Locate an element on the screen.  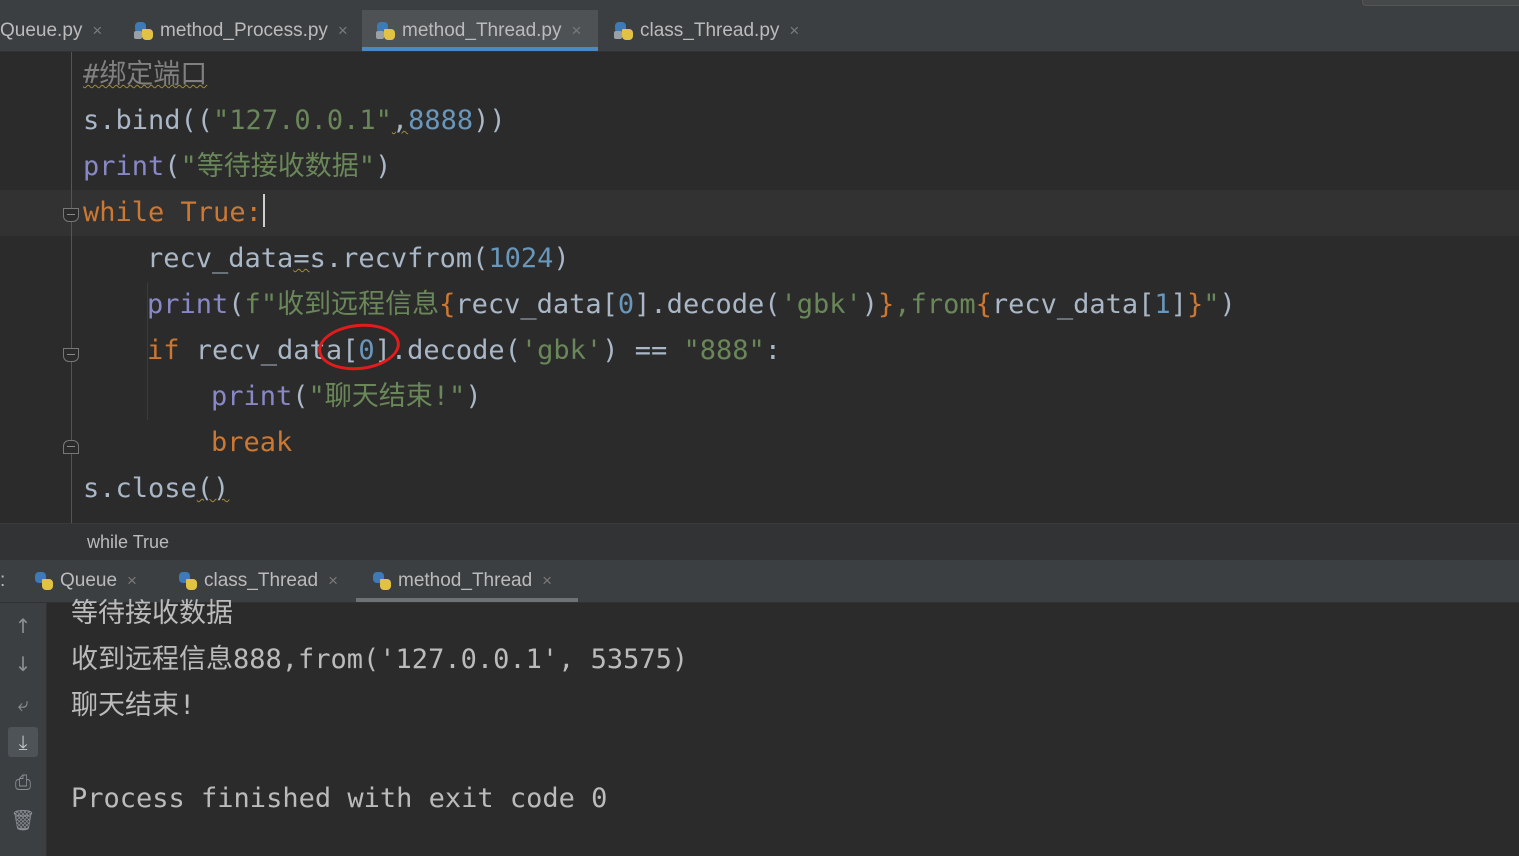
tab-class-thread: class_Thread.py × is located at coordinates (707, 30).